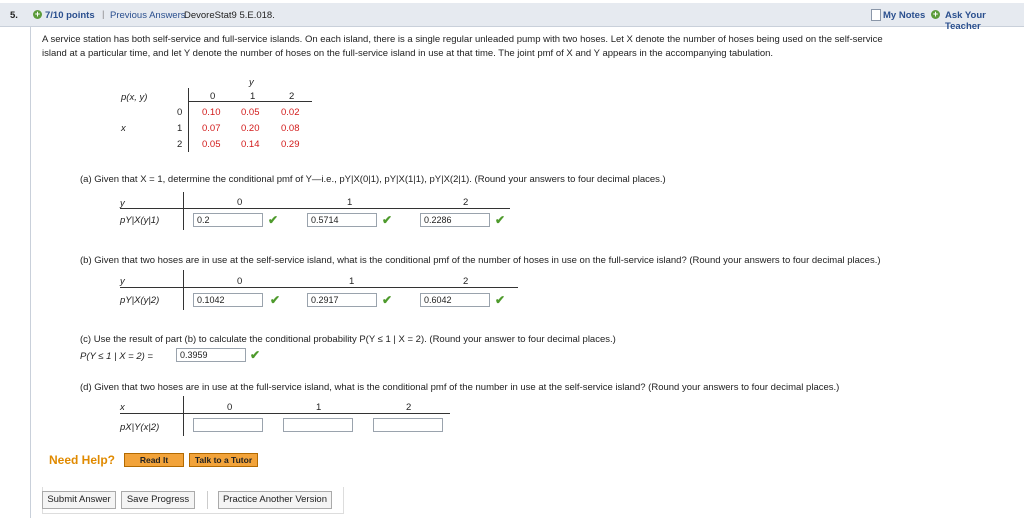 The image size is (1024, 518). What do you see at coordinates (79, 500) in the screenshot?
I see `submit-answer-button: Submit Answer` at bounding box center [79, 500].